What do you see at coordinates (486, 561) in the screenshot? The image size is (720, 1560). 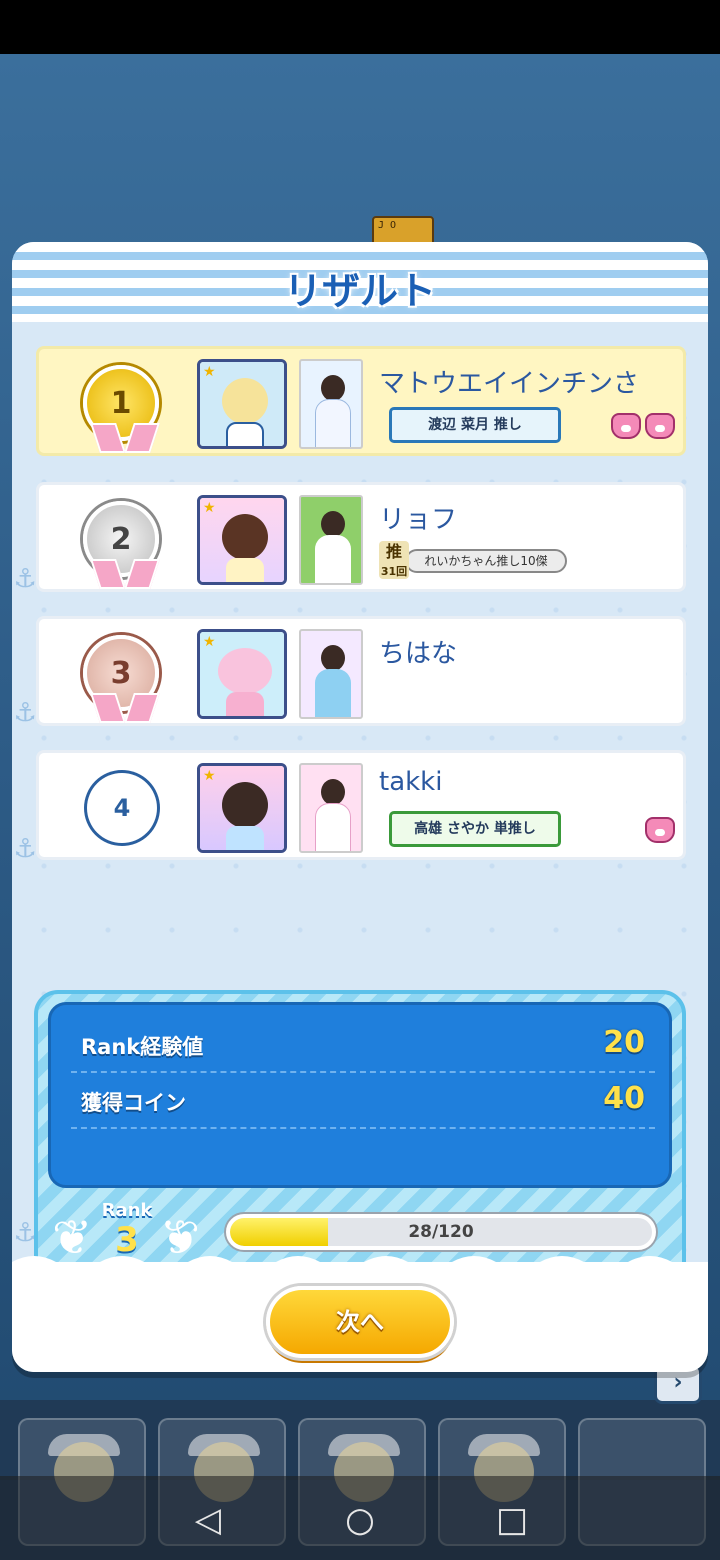 I see `oshi-title: れいかちゃん推し10傑` at bounding box center [486, 561].